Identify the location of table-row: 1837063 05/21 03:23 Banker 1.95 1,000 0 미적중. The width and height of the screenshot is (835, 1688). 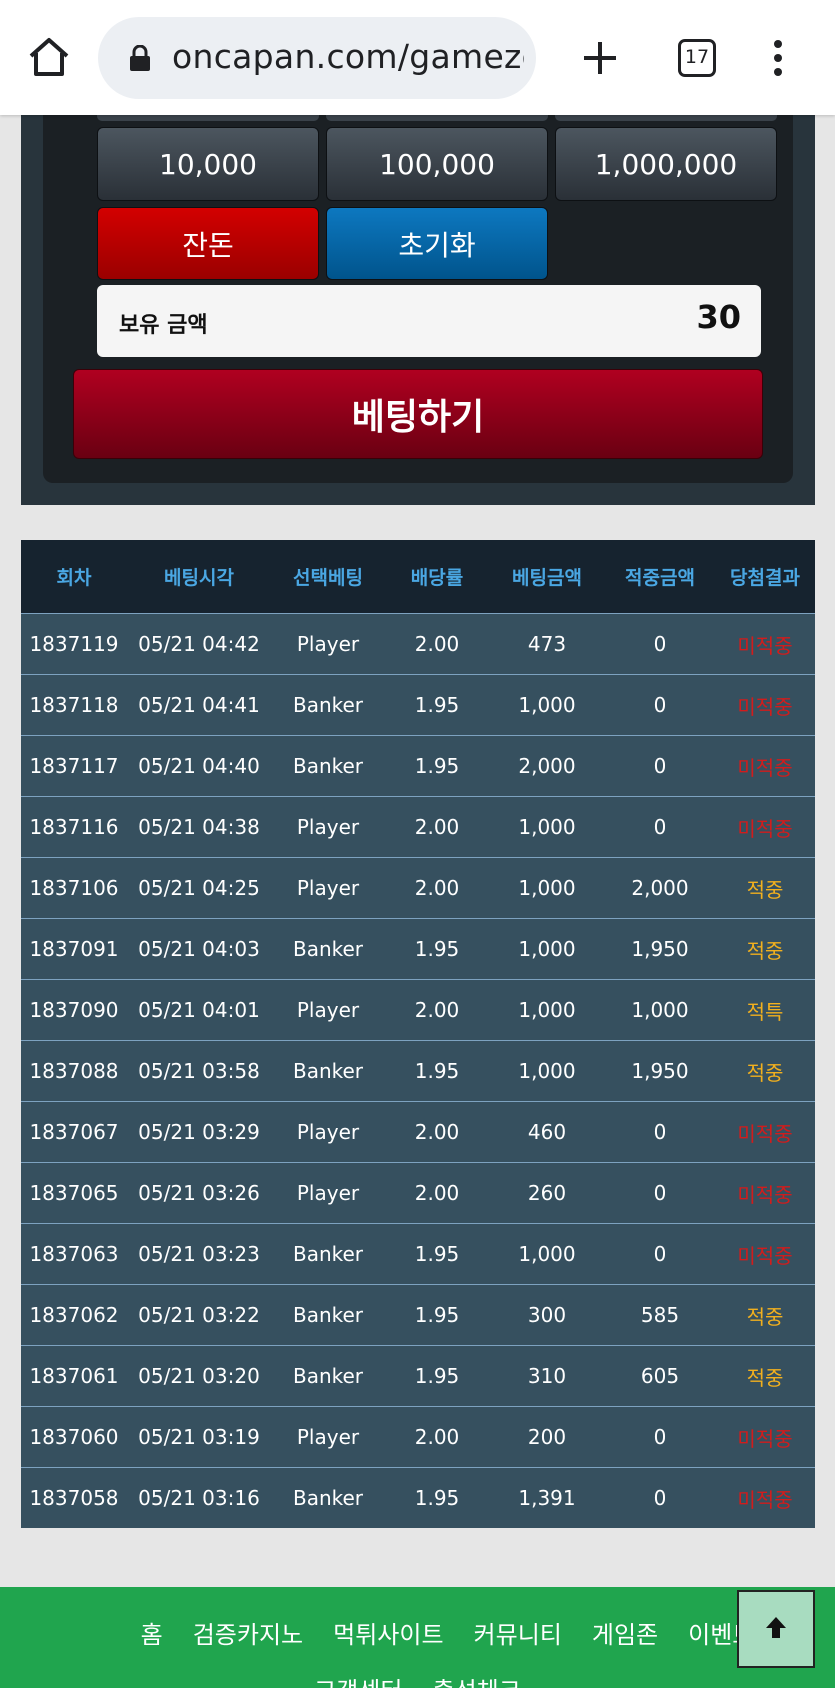
(418, 1253).